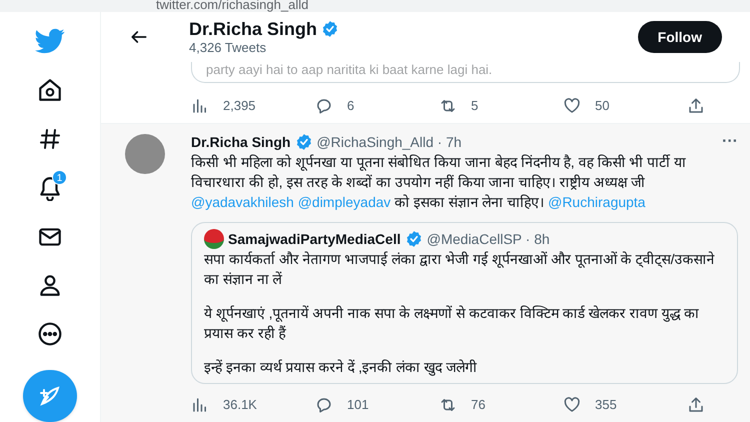 This screenshot has height=422, width=750. I want to click on follow-button: Follow, so click(680, 37).